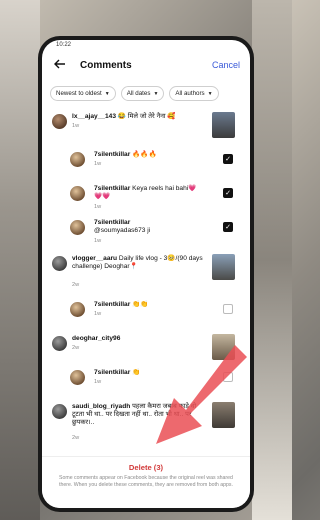 This screenshot has height=520, width=320. Describe the element at coordinates (20, 260) in the screenshot. I see `background-left` at that location.